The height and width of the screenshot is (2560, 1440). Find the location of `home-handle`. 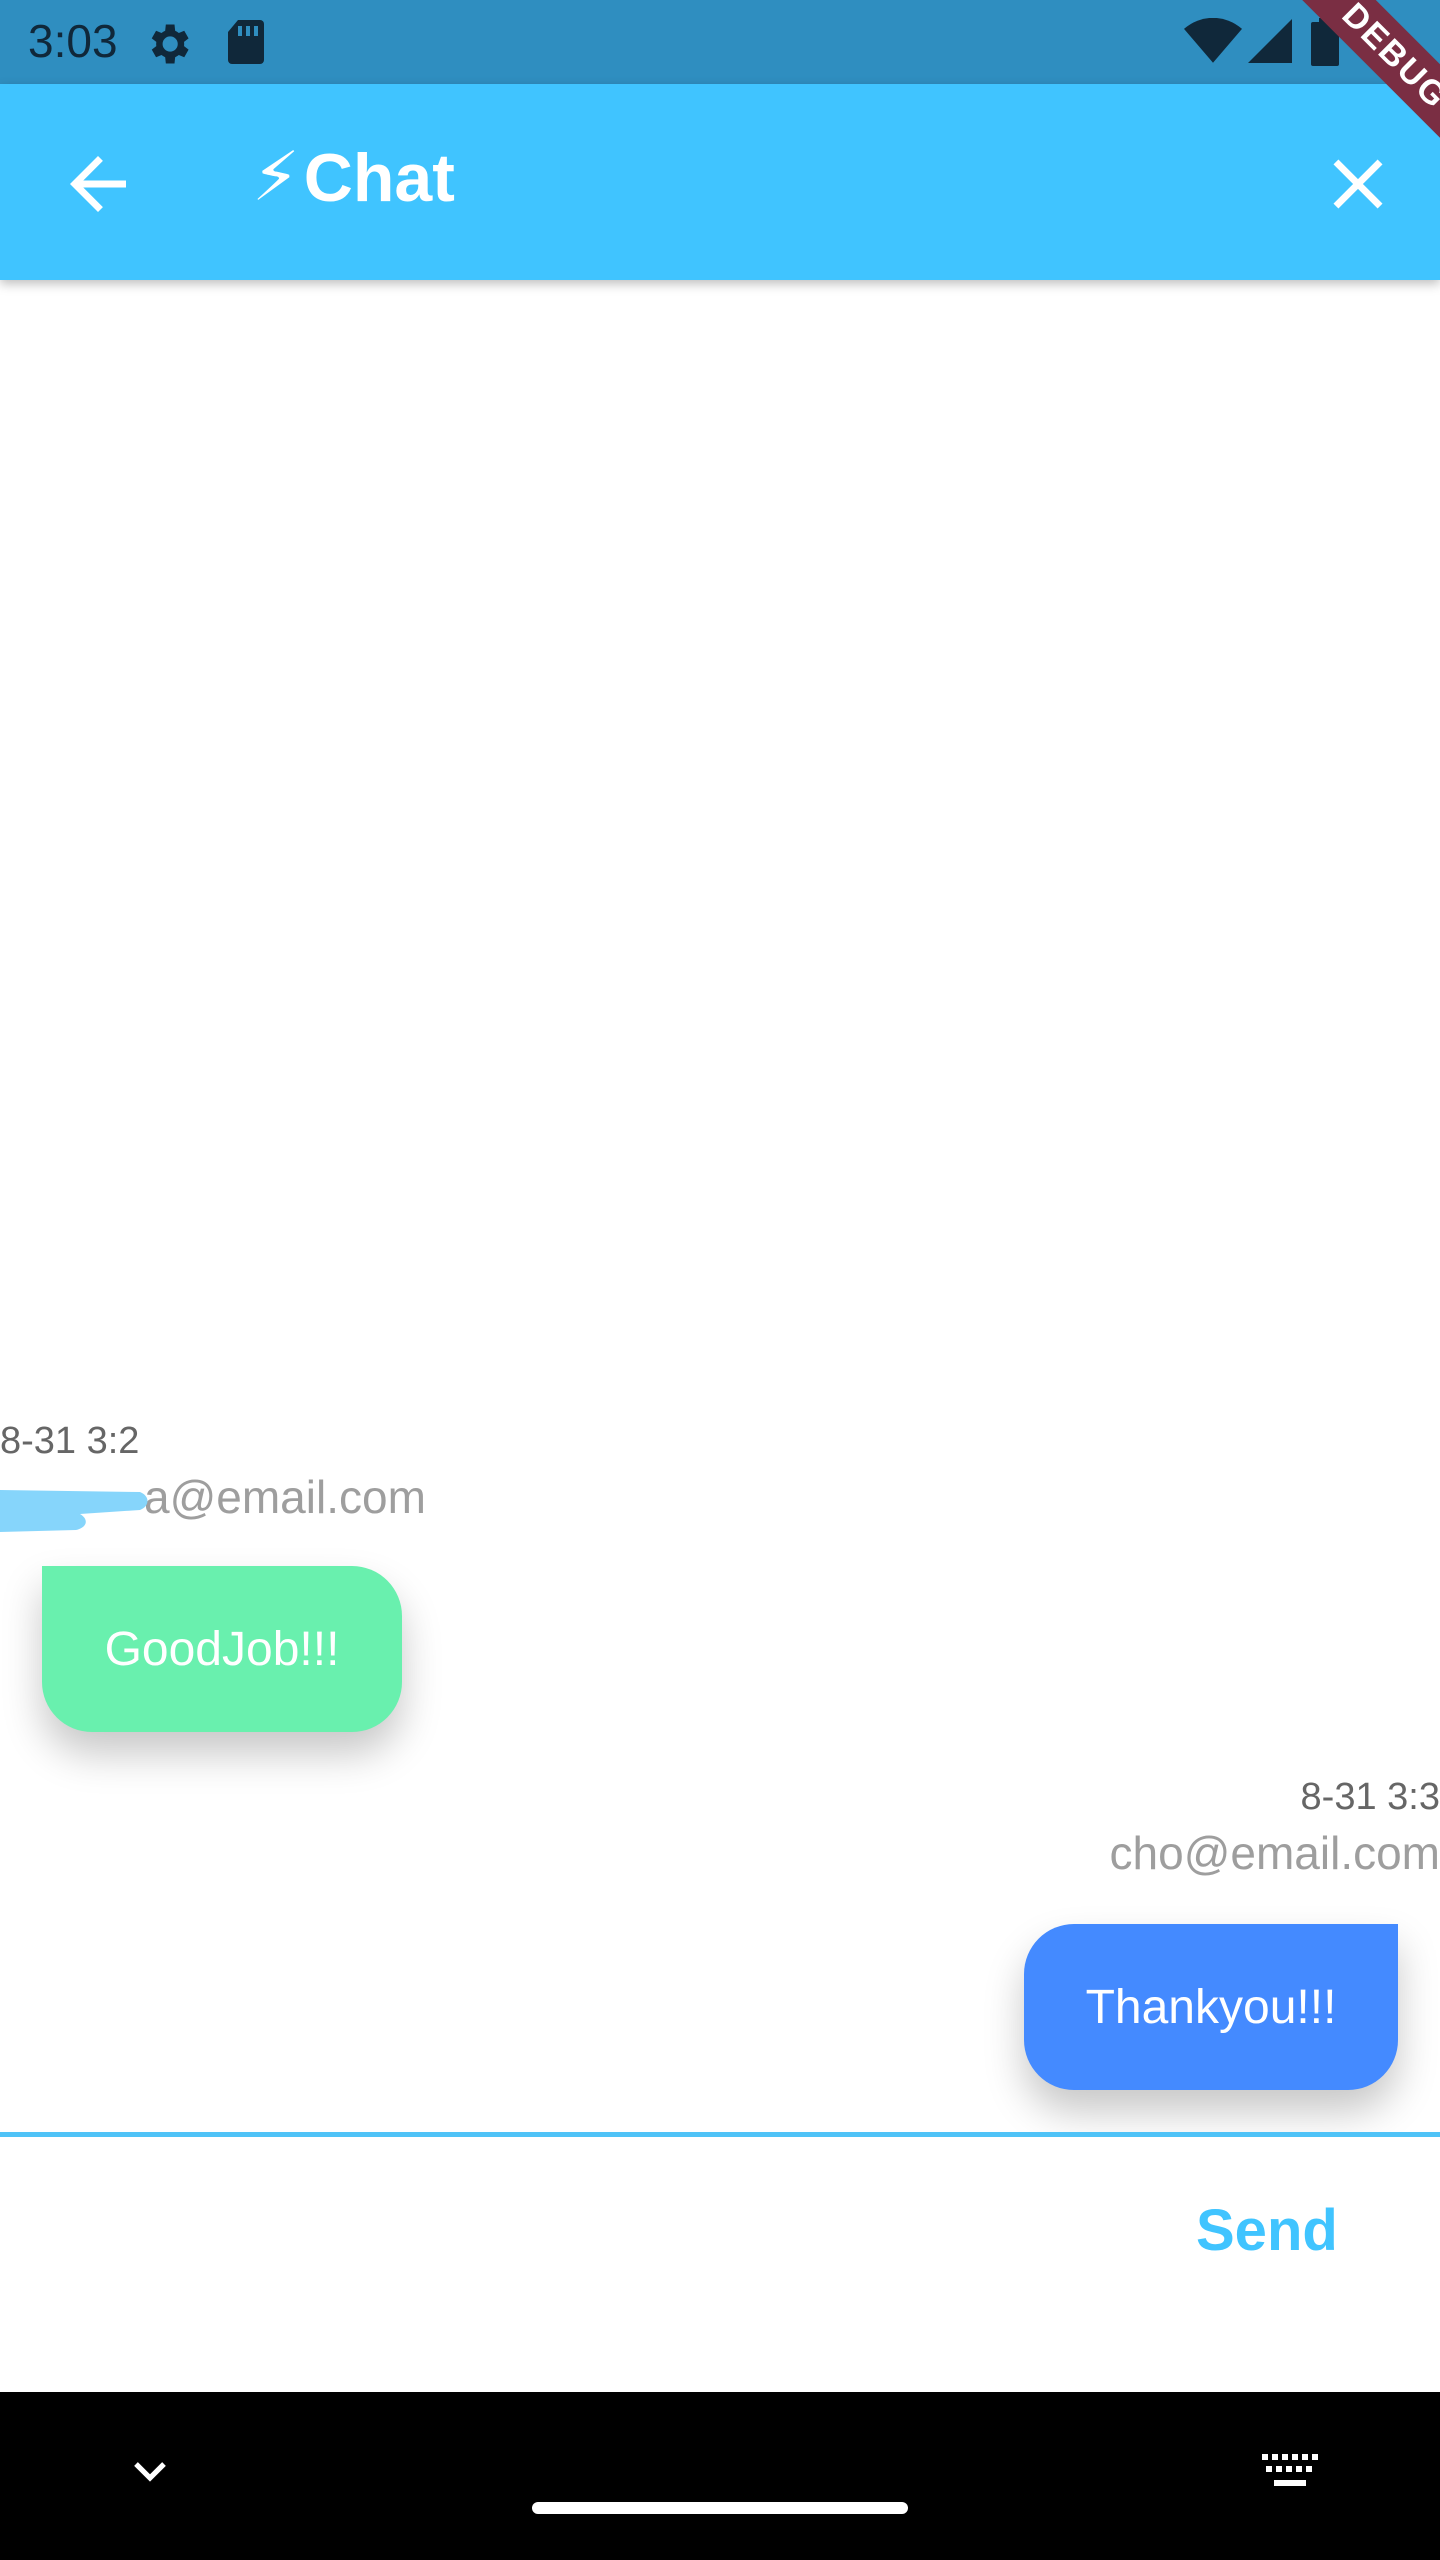

home-handle is located at coordinates (720, 2508).